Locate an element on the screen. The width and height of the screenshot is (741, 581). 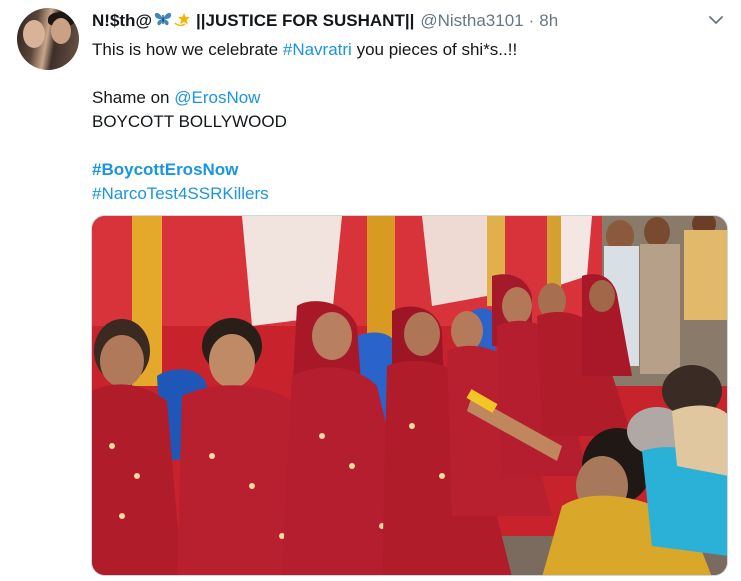
tweet-text-segment: BOYCOTT BOLLYWOOD is located at coordinates (189, 121).